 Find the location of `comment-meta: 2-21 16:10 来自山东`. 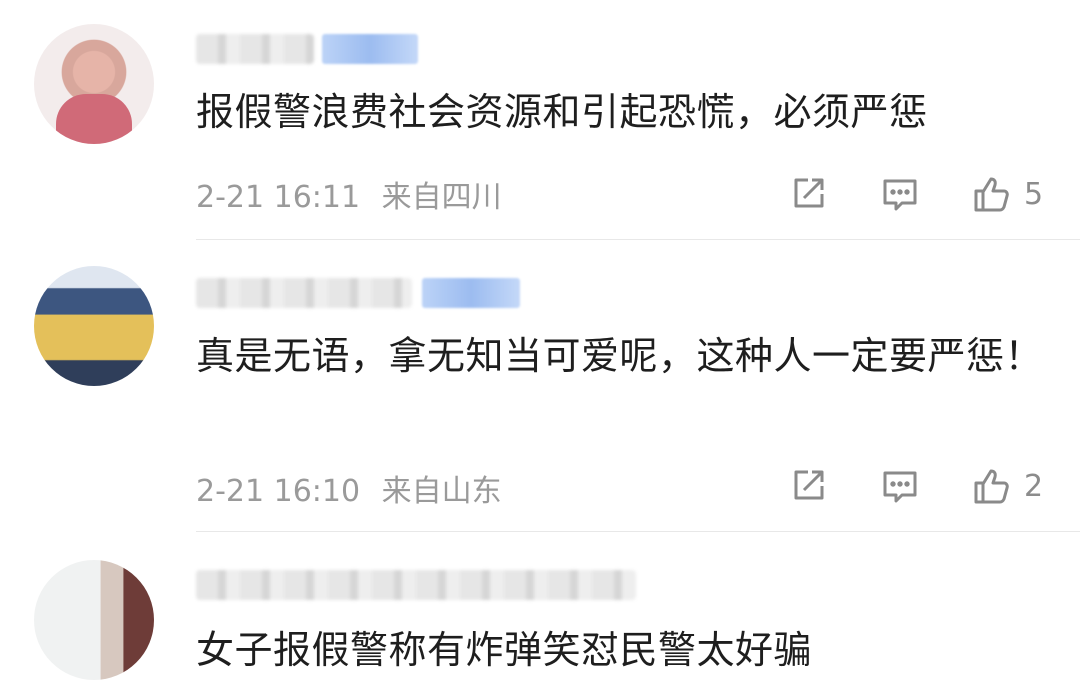

comment-meta: 2-21 16:10 来自山东 is located at coordinates (349, 488).